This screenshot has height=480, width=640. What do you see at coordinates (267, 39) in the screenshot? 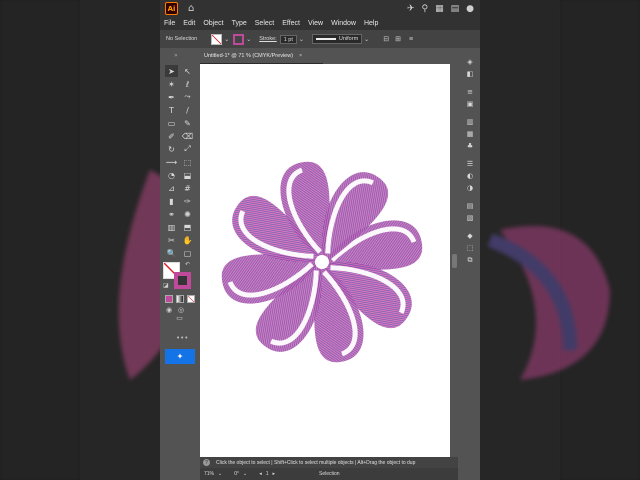
I see `stroke-label: Stroke:` at bounding box center [267, 39].